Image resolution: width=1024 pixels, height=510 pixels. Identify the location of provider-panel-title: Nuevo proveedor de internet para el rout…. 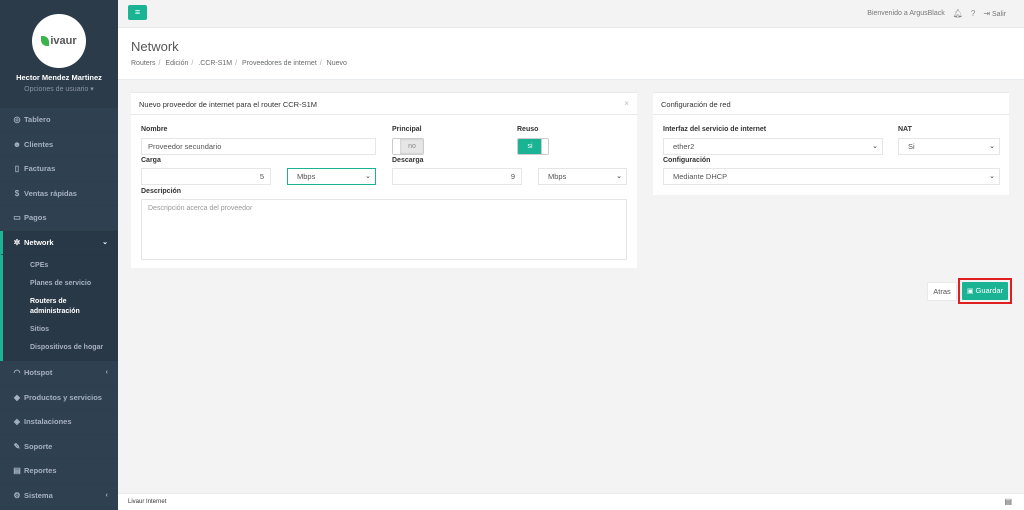
(228, 104).